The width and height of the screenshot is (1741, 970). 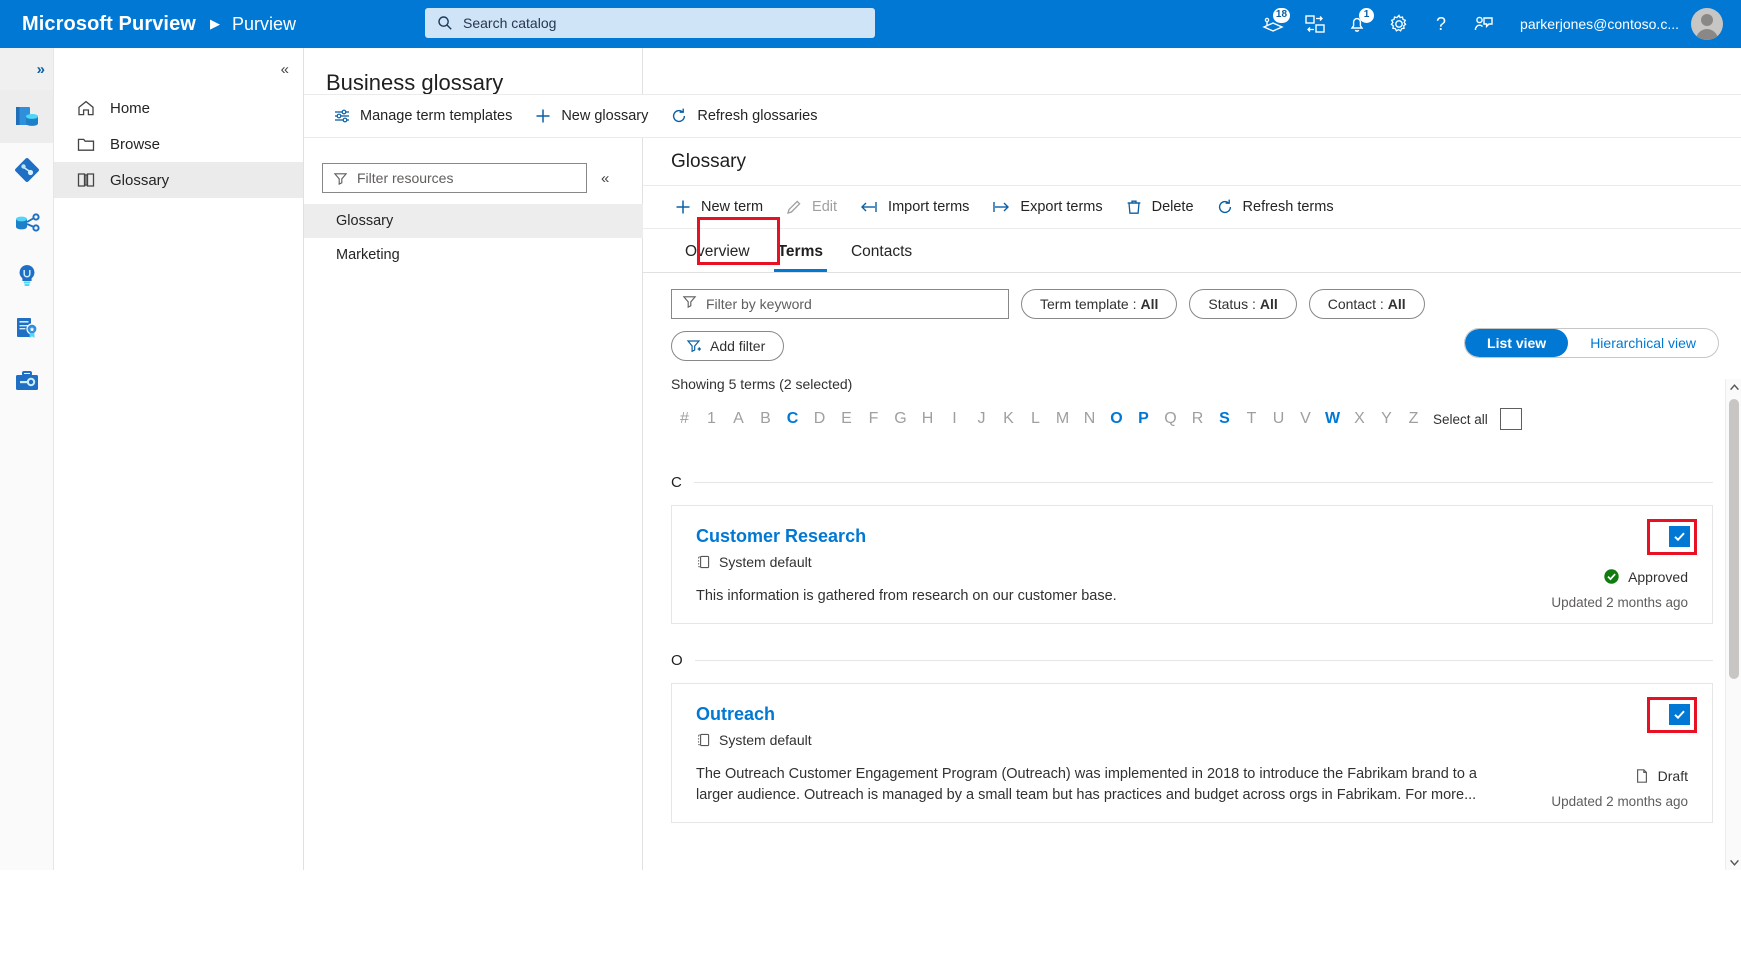 What do you see at coordinates (1224, 419) in the screenshot?
I see `alpha-letter-s: S` at bounding box center [1224, 419].